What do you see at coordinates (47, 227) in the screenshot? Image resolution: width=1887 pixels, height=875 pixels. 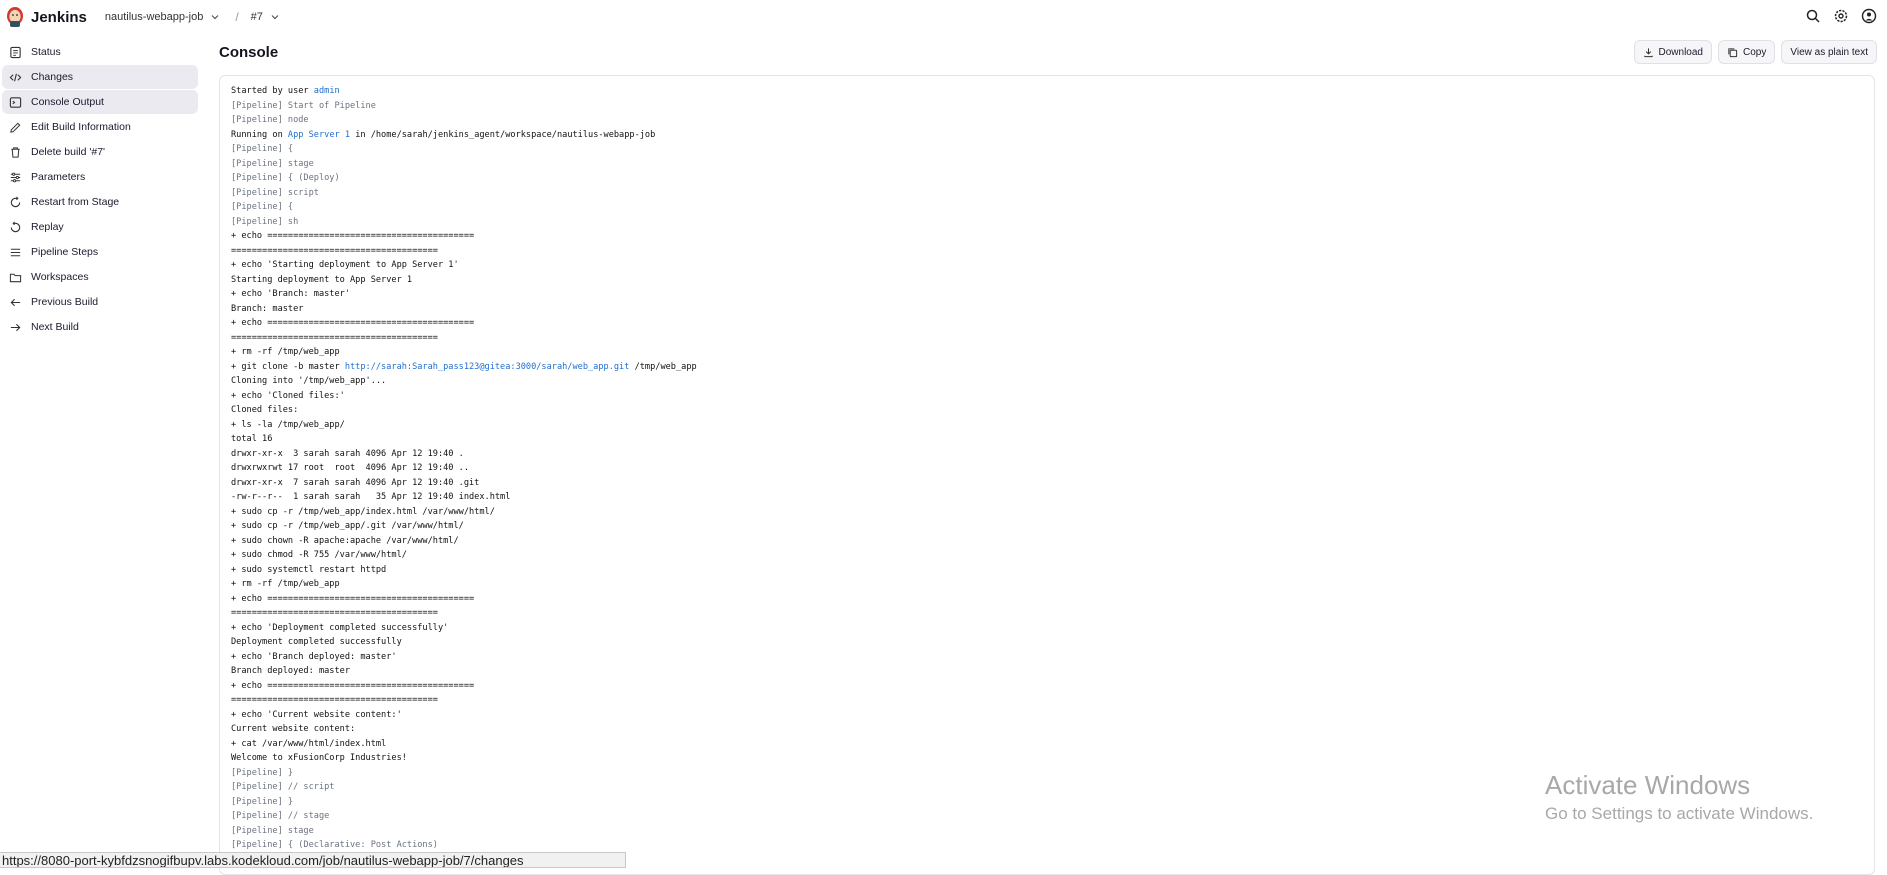 I see `sidebar-item-label: Replay` at bounding box center [47, 227].